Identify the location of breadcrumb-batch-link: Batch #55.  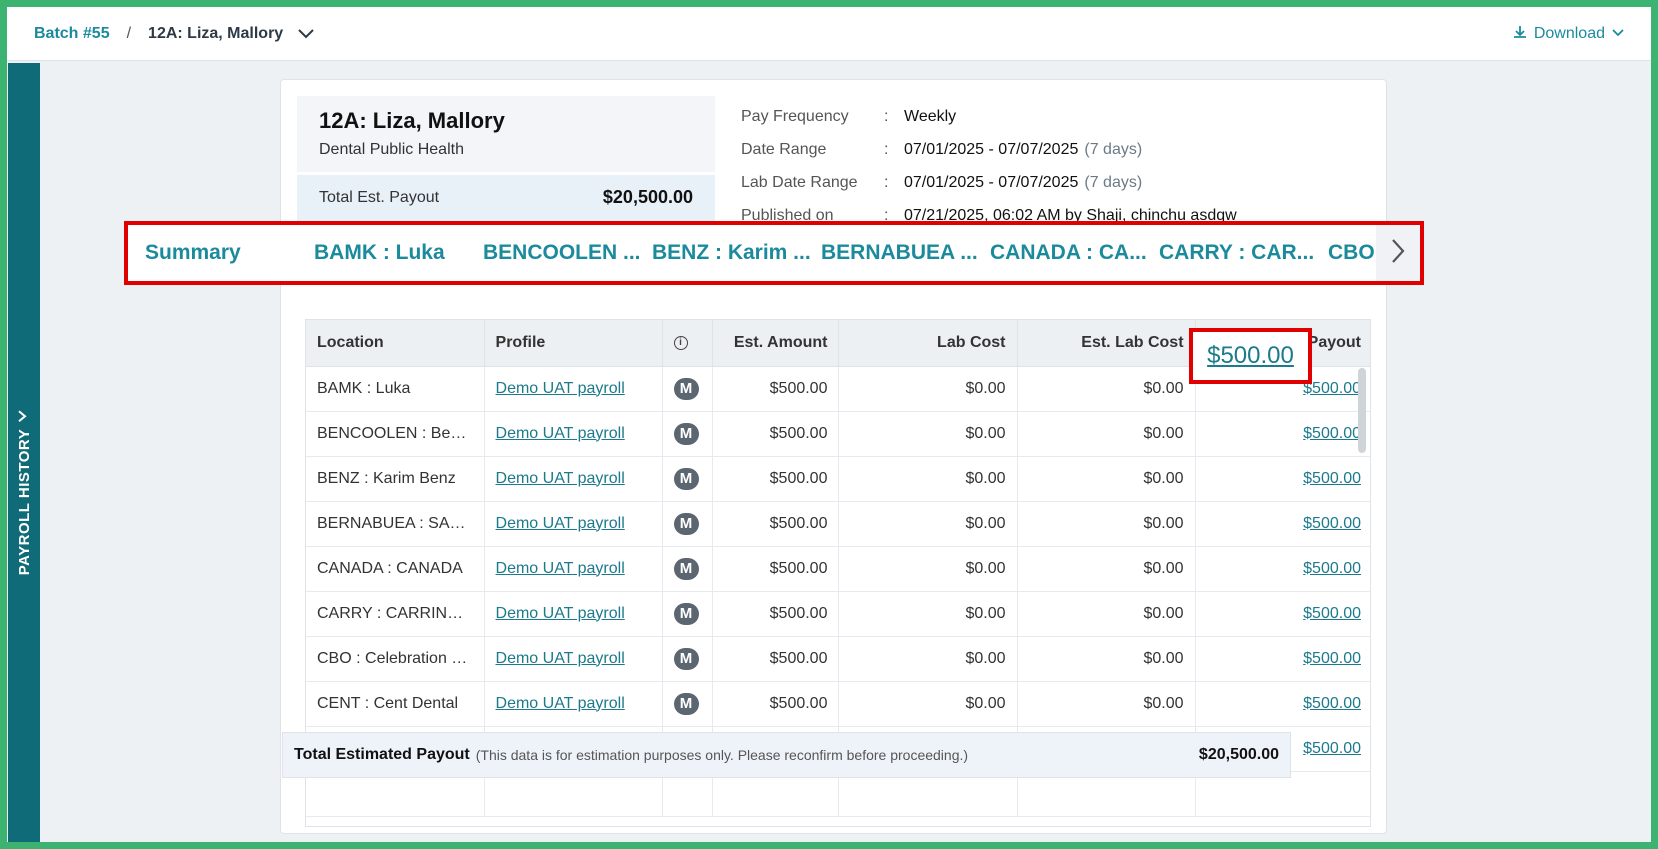
(72, 34).